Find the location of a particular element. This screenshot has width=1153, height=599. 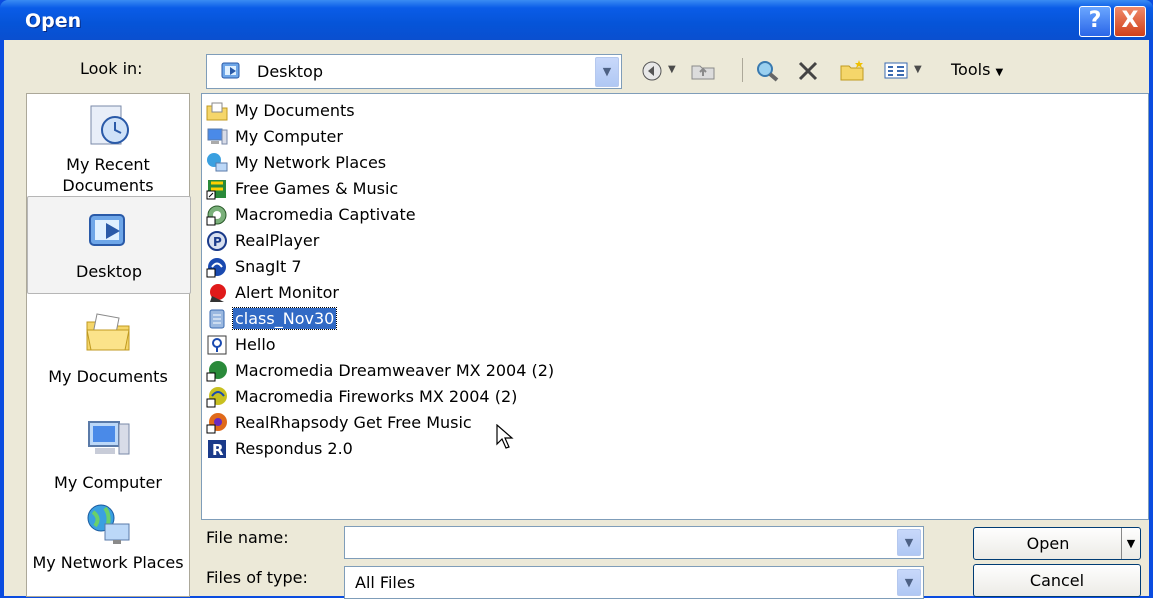

svg-text: R is located at coordinates (218, 450).